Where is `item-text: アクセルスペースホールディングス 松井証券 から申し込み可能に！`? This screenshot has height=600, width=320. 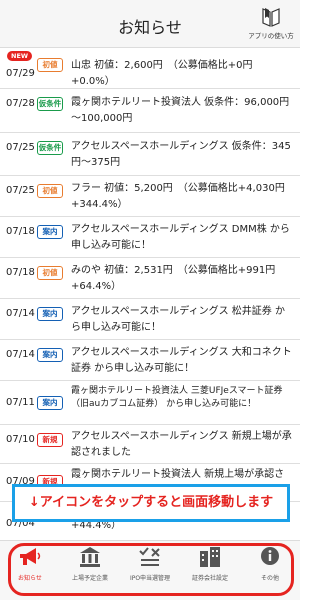 item-text: アクセルスペースホールディングス 松井証券 から申し込み可能に！ is located at coordinates (178, 319).